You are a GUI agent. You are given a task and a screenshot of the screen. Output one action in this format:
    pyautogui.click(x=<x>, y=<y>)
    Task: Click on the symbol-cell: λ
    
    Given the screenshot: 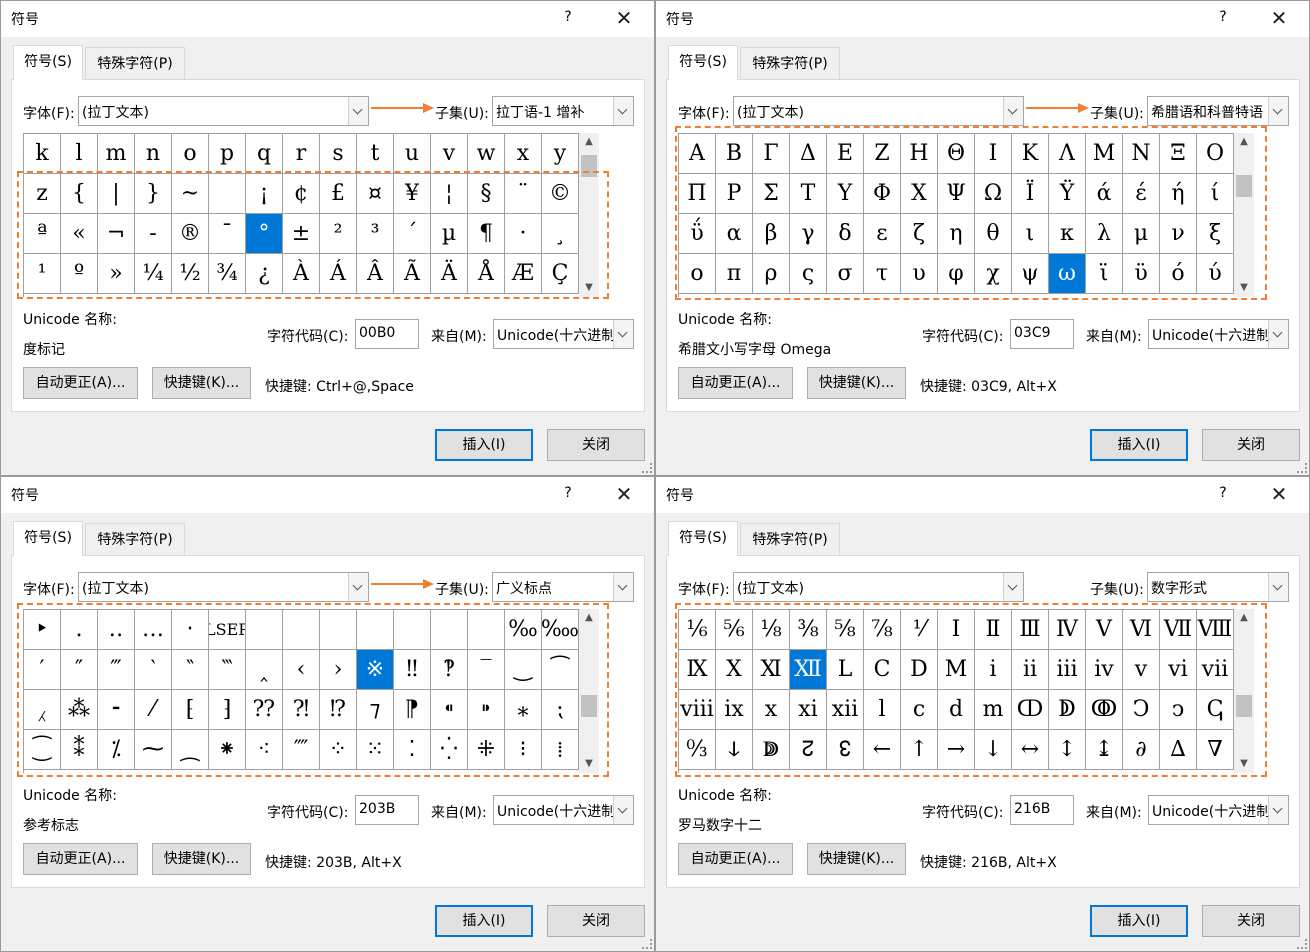 What is the action you would take?
    pyautogui.click(x=1104, y=234)
    